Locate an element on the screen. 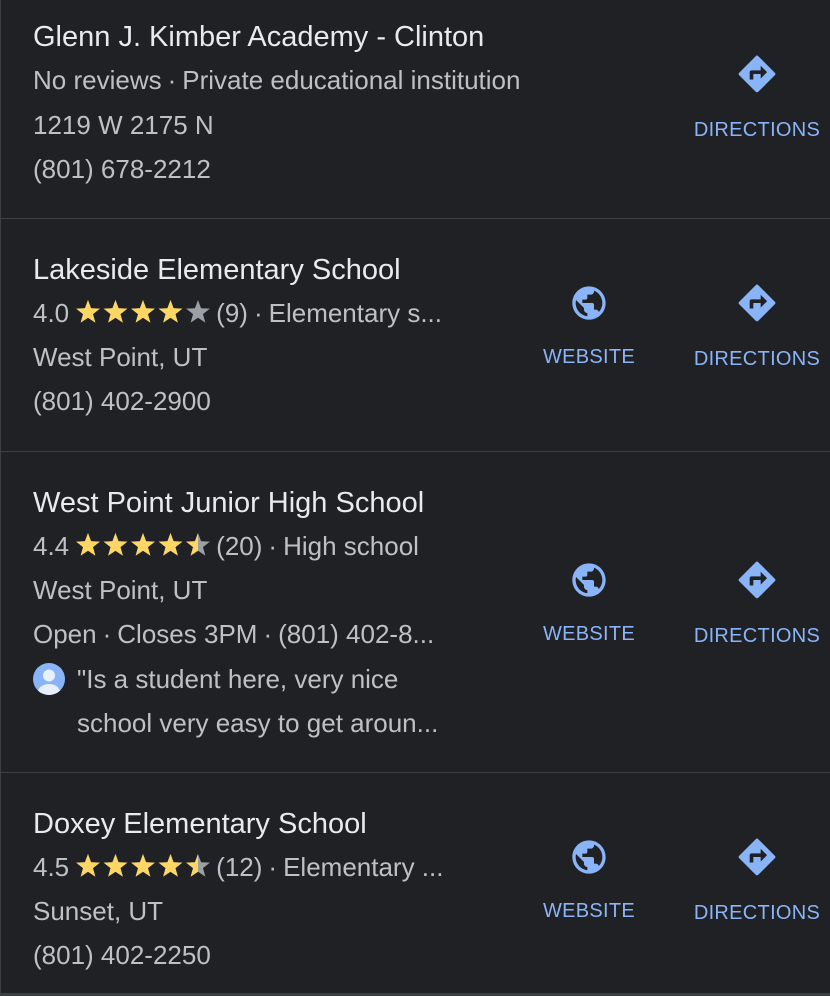 Image resolution: width=830 pixels, height=996 pixels. phone-text: (801) 402-2900 is located at coordinates (122, 401).